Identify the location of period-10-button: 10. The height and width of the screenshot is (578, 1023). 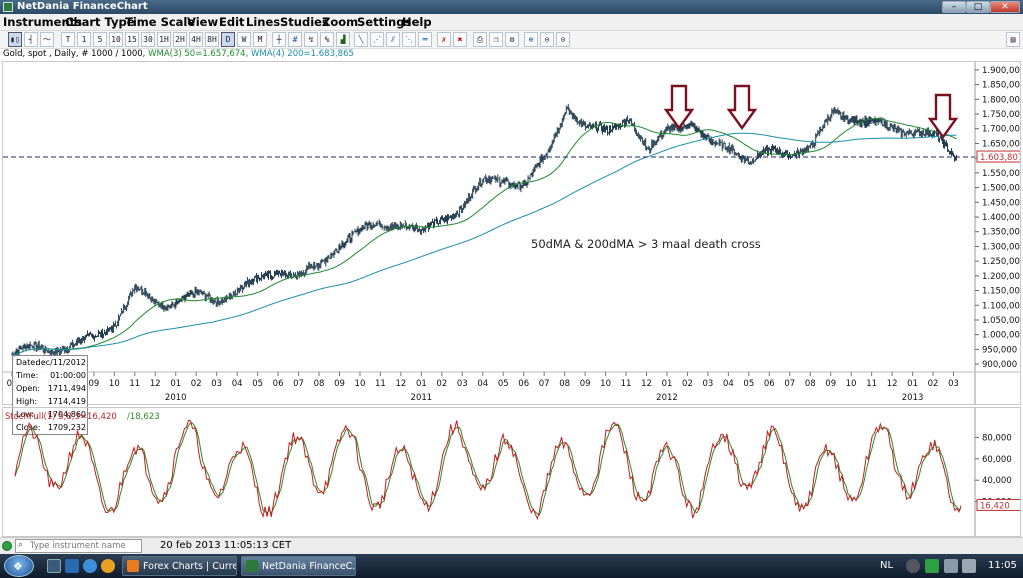
(116, 39).